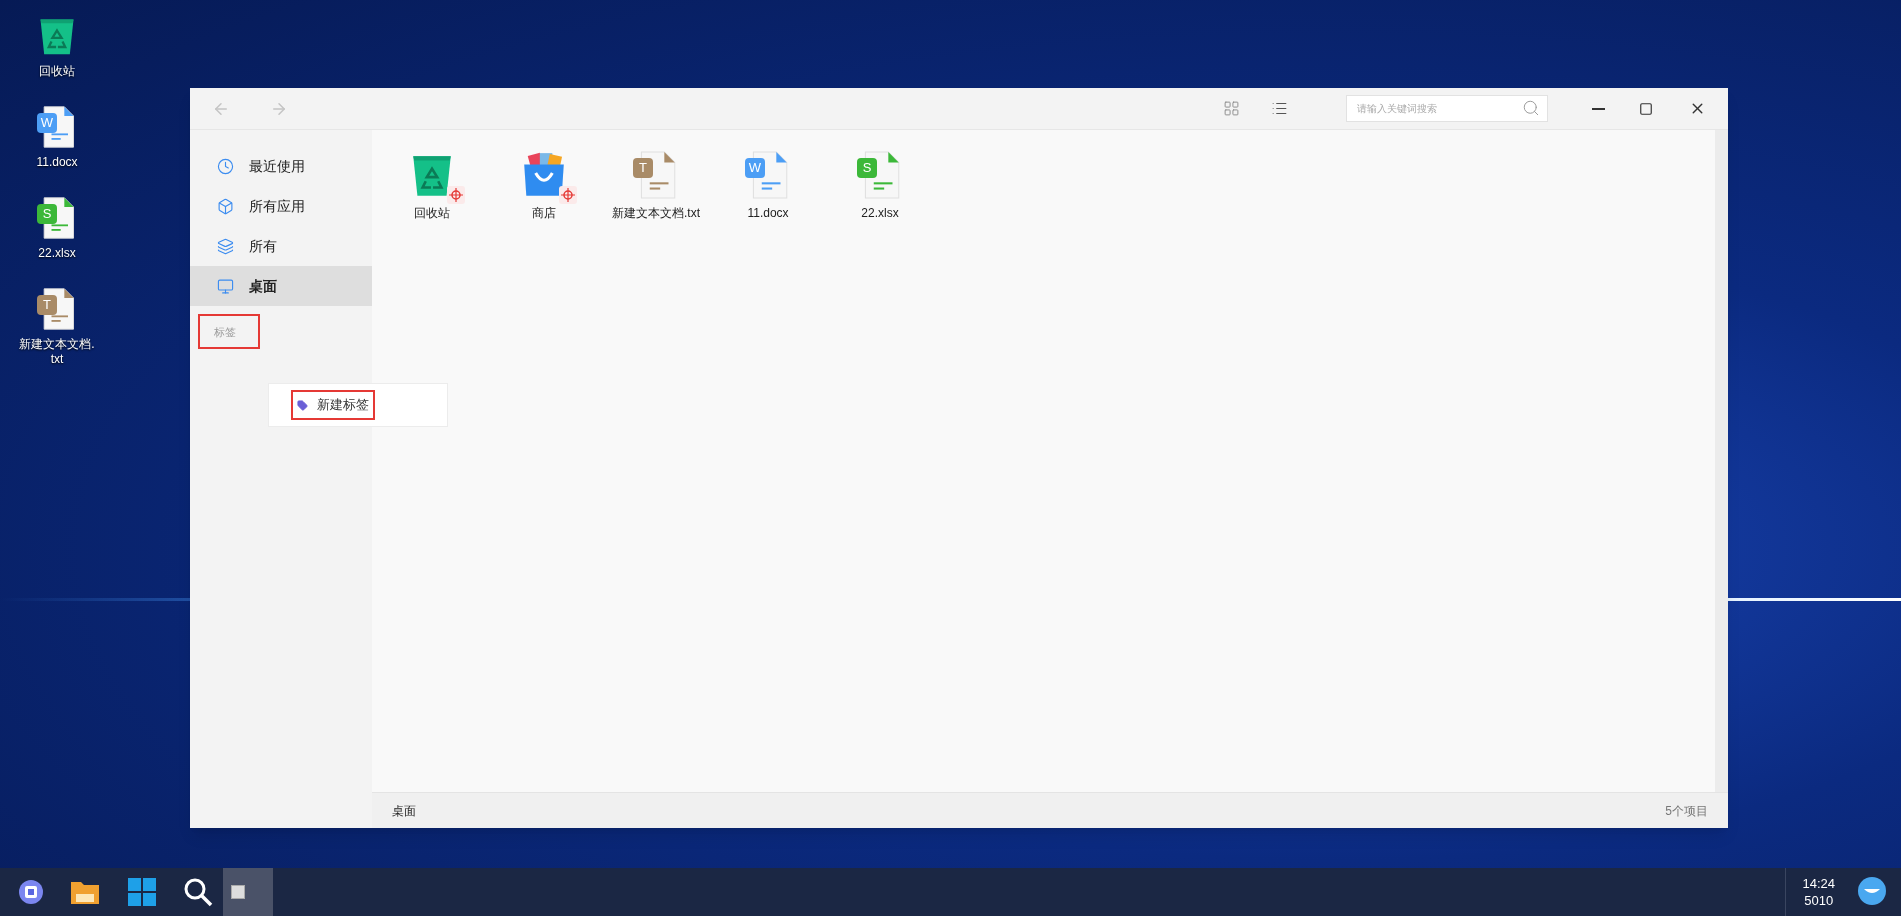 This screenshot has width=1901, height=916. I want to click on sidebar-item: 所有, so click(281, 246).